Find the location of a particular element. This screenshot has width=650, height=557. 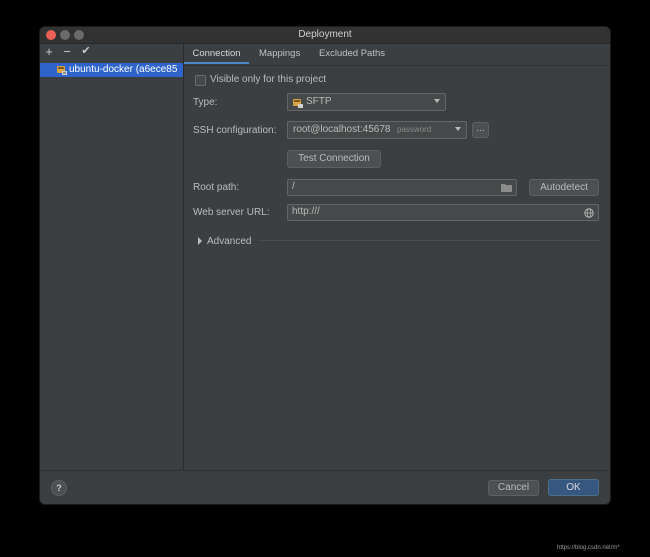

web-server-url-input: http:/// is located at coordinates (443, 212).